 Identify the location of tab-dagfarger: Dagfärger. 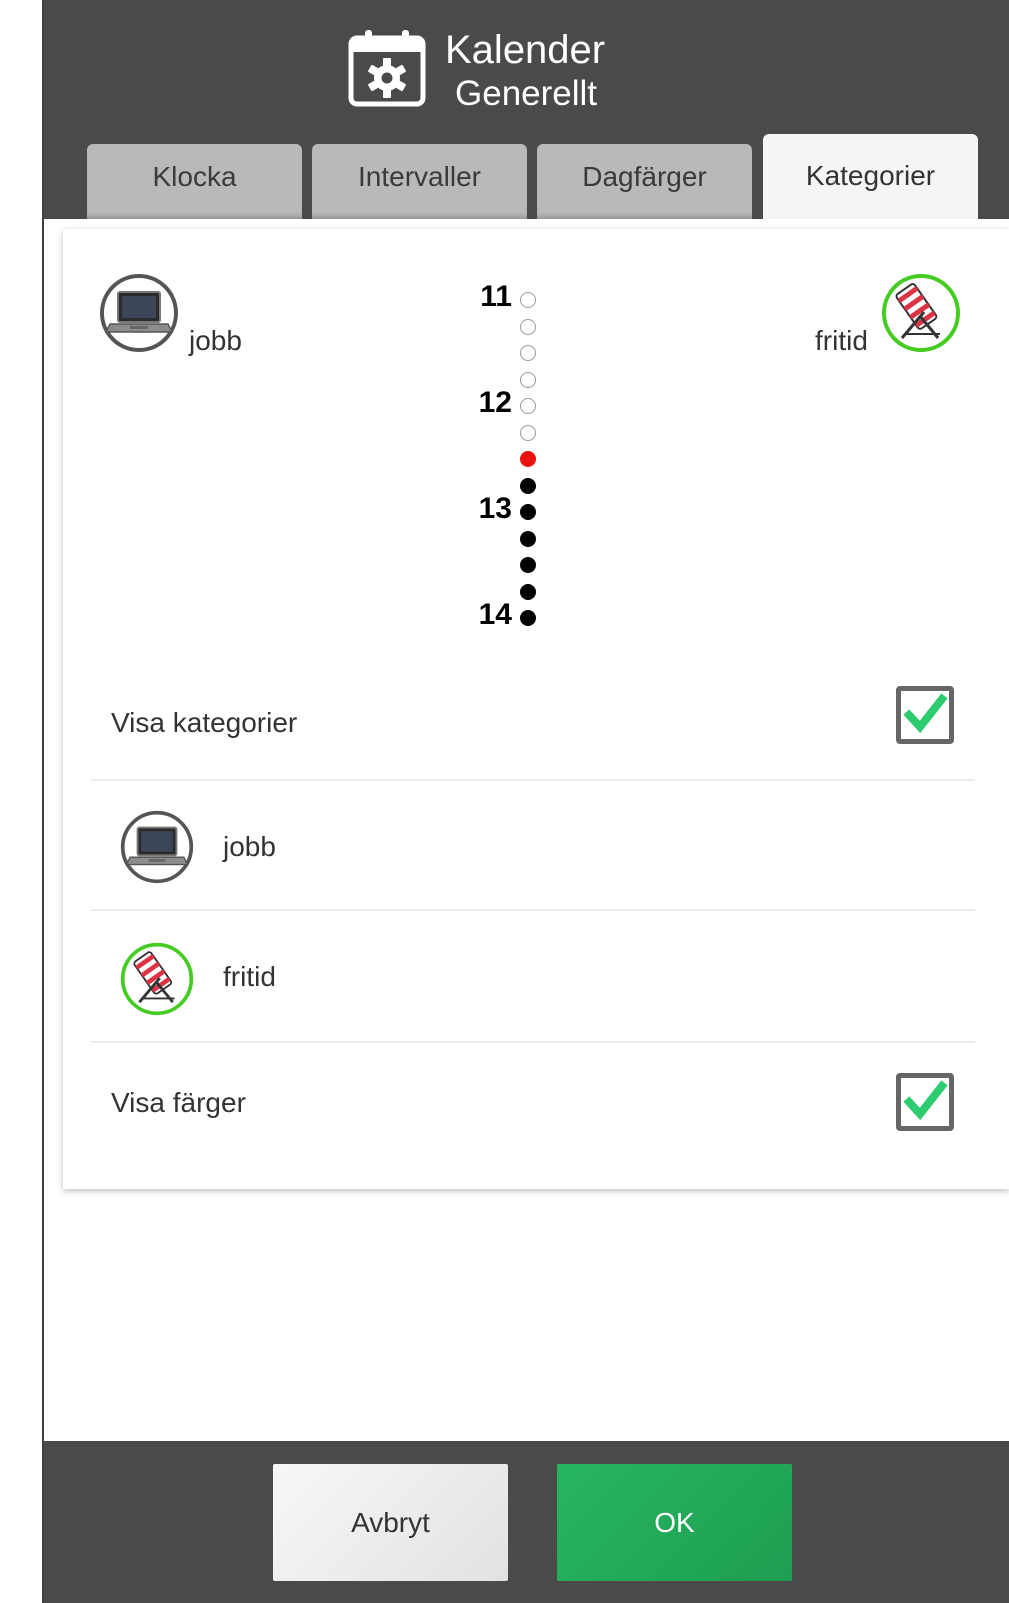
(644, 181).